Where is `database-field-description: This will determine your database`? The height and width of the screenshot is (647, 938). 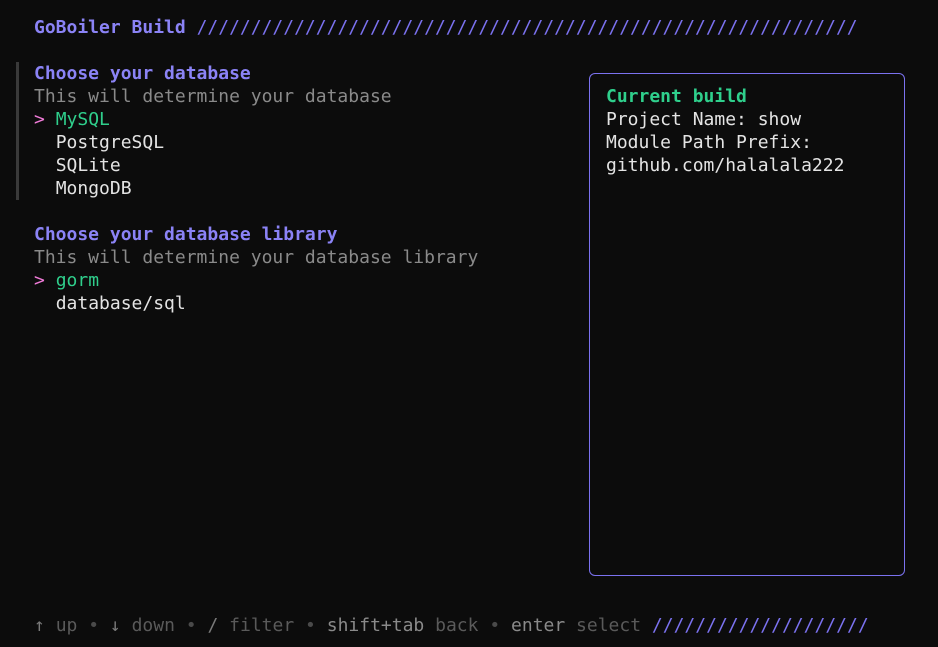
database-field-description: This will determine your database is located at coordinates (213, 96).